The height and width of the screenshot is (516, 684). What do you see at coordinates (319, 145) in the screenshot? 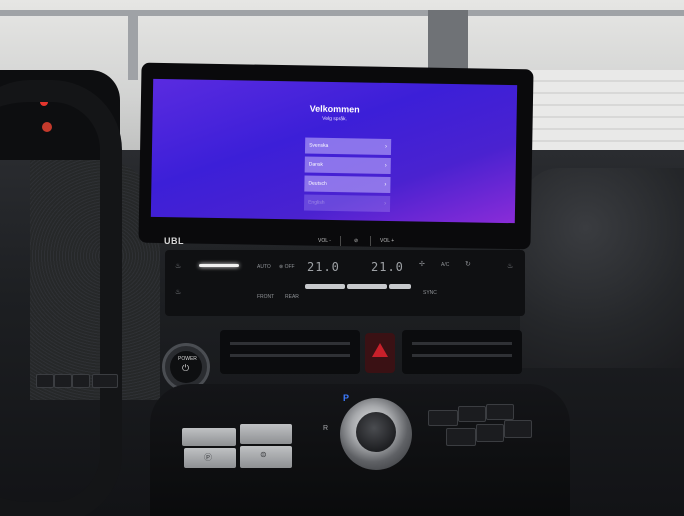
I see `language-label: Svenska` at bounding box center [319, 145].